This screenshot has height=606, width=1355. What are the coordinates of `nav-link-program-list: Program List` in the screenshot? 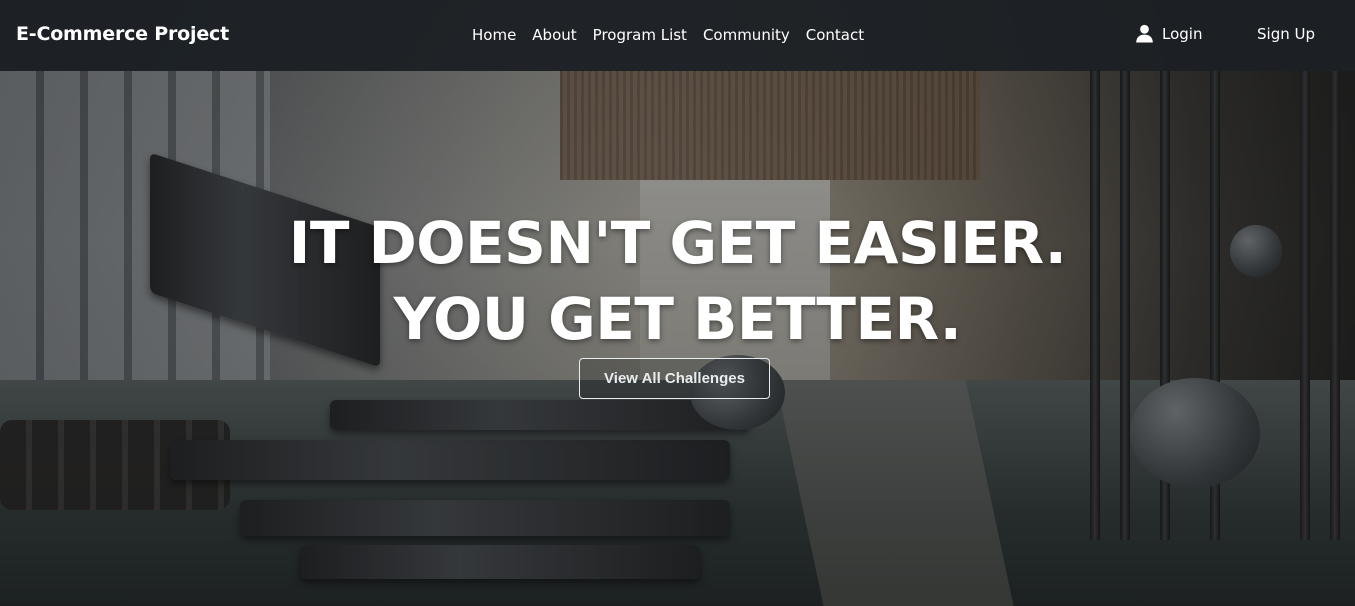 It's located at (640, 35).